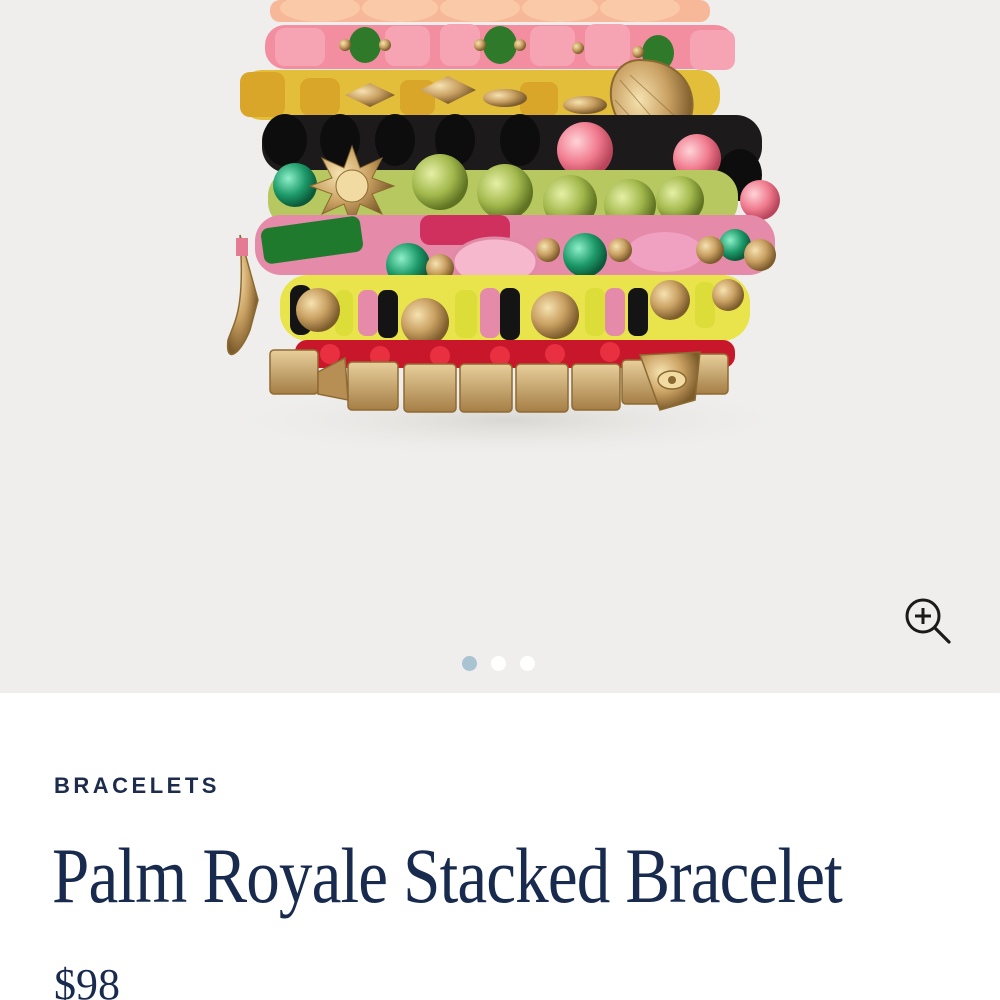 Image resolution: width=1000 pixels, height=1000 pixels. I want to click on slide-indicator, so click(498, 663).